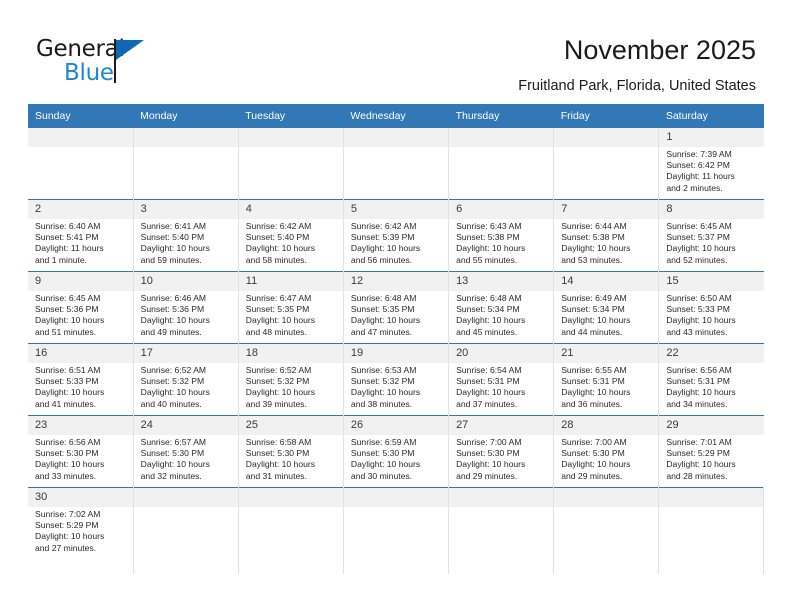 This screenshot has width=792, height=612. I want to click on day-number: 22, so click(711, 353).